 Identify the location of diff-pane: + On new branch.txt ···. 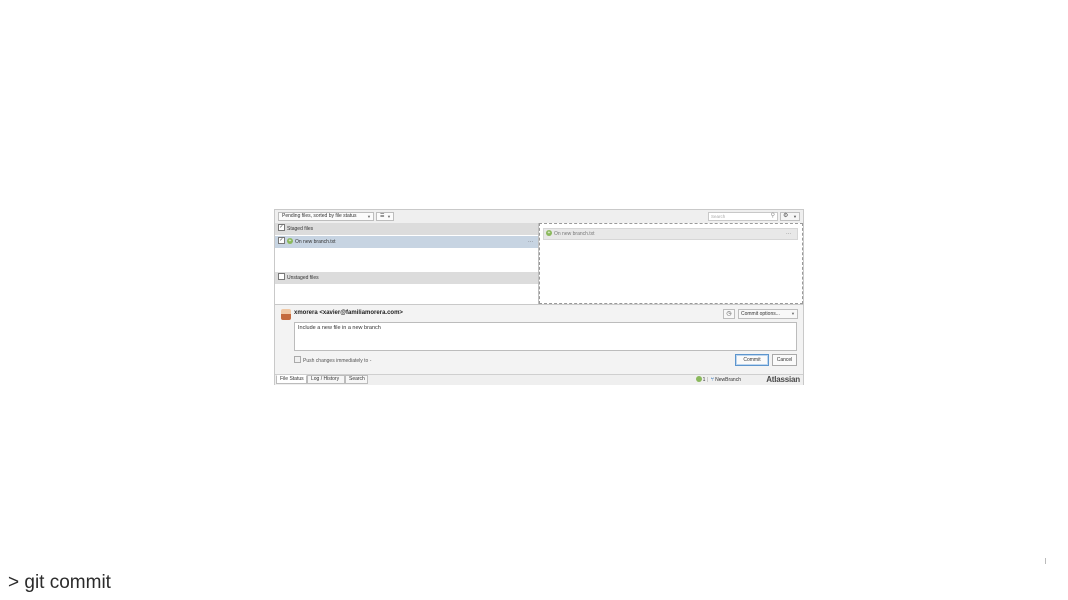
(671, 263).